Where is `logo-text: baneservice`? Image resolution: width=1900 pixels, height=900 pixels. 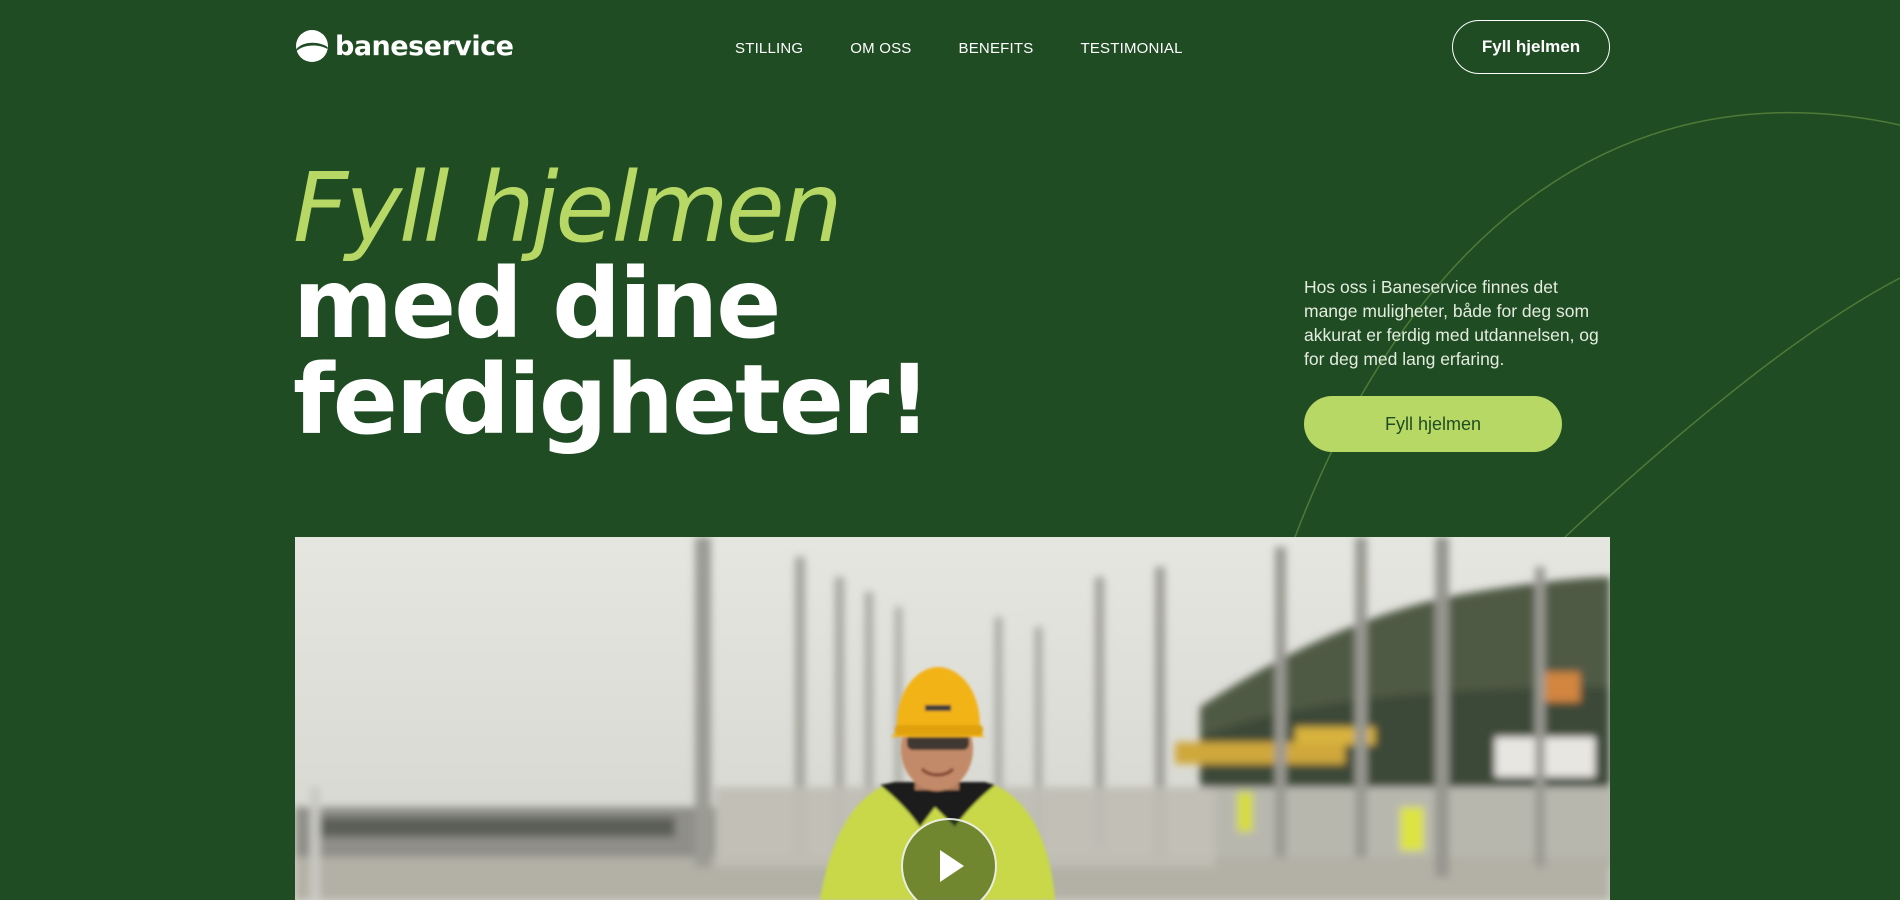 logo-text: baneservice is located at coordinates (424, 46).